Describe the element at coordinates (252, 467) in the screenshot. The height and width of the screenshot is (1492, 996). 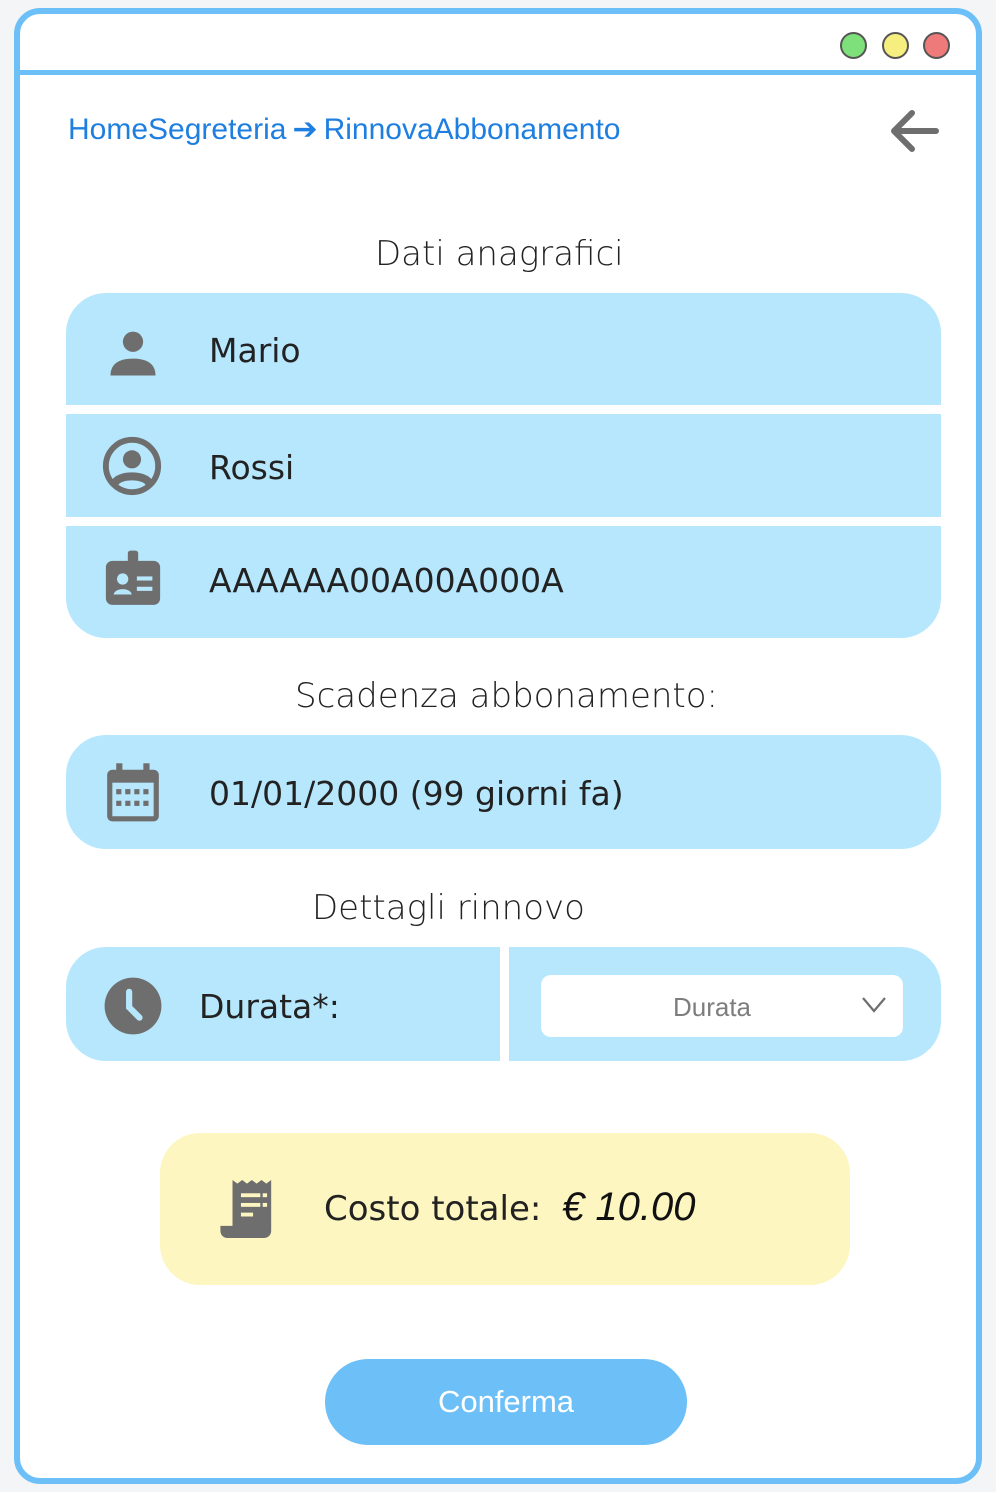
I see `surname-value: Rossi` at that location.